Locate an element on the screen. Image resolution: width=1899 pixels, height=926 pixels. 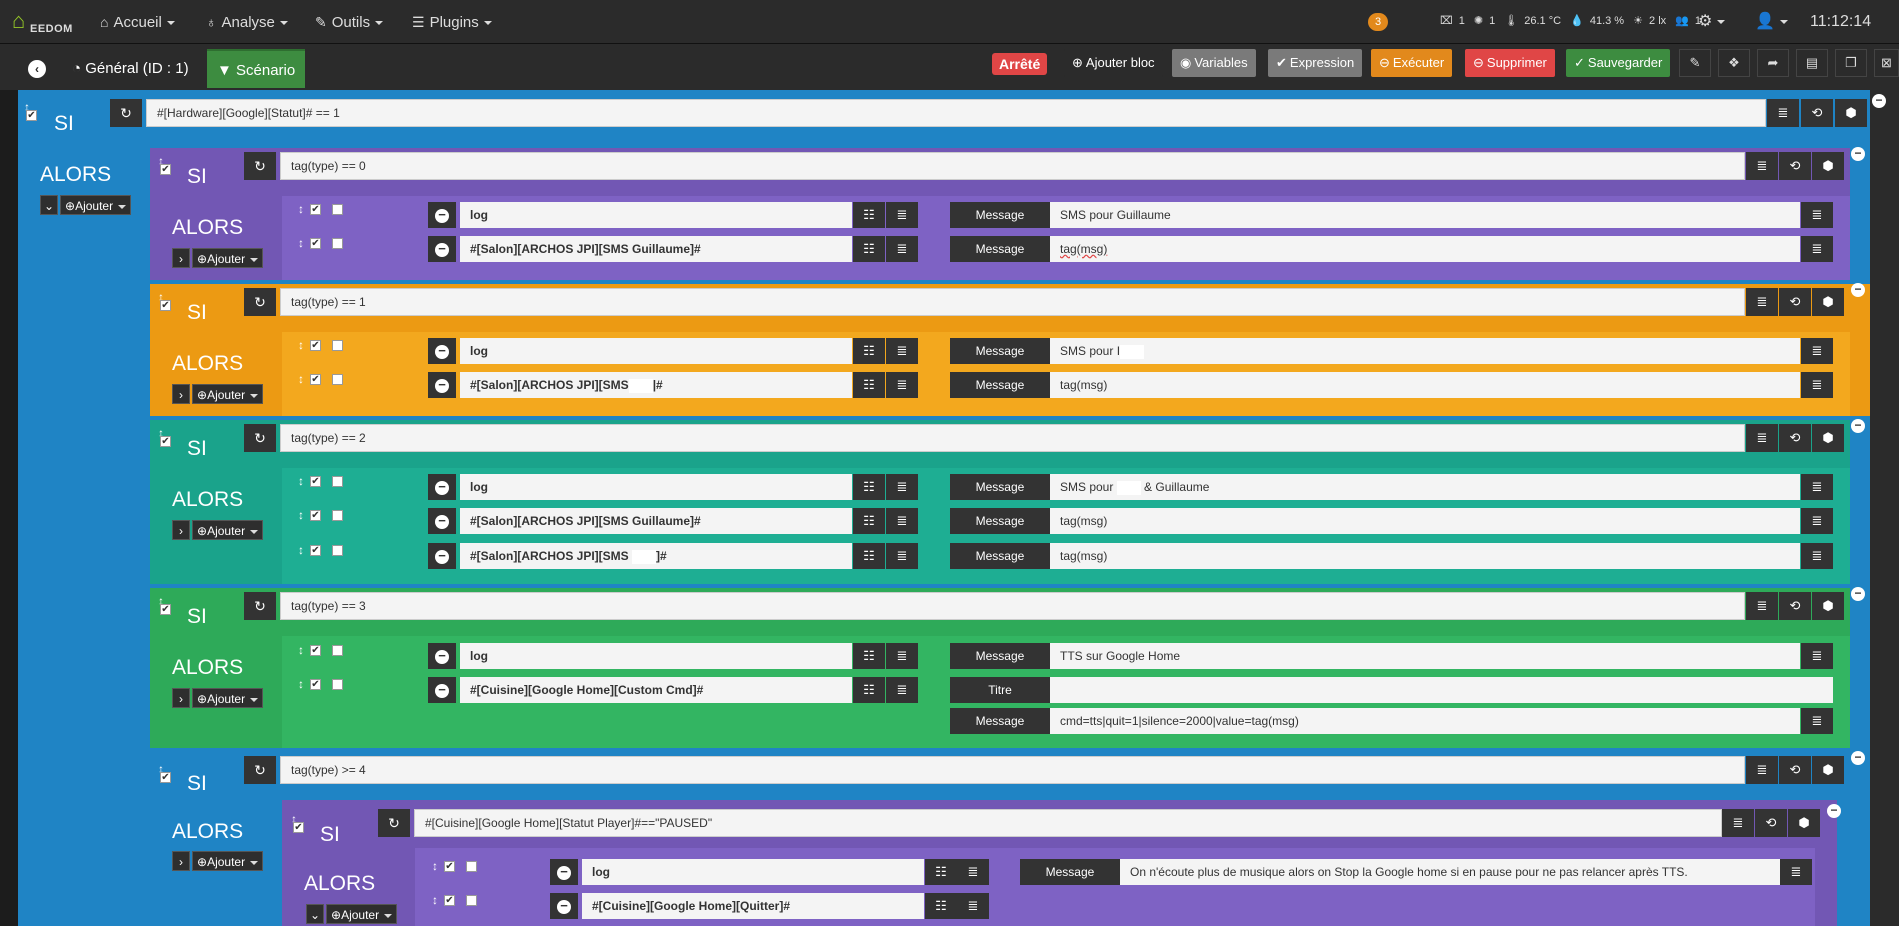
nav-analyse: ♁ Analyse is located at coordinates (247, 22).